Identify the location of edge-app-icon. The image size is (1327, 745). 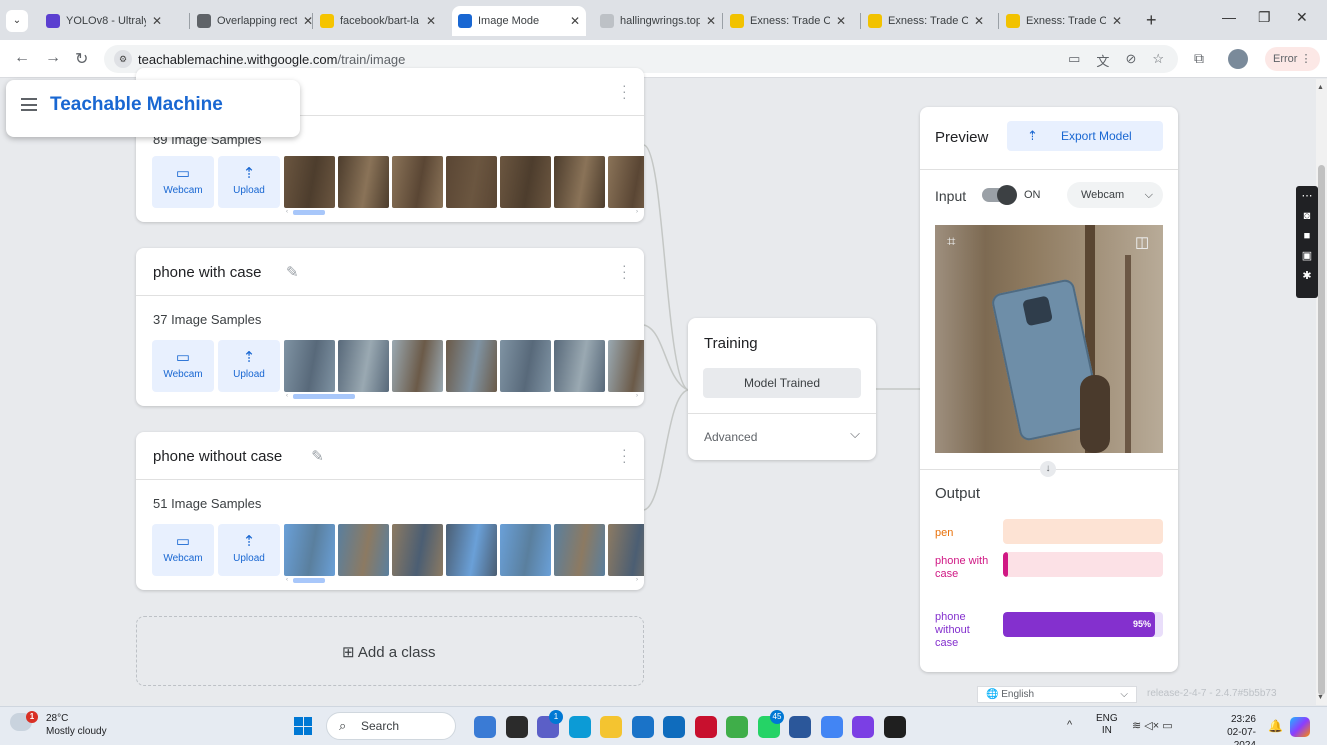
(580, 727).